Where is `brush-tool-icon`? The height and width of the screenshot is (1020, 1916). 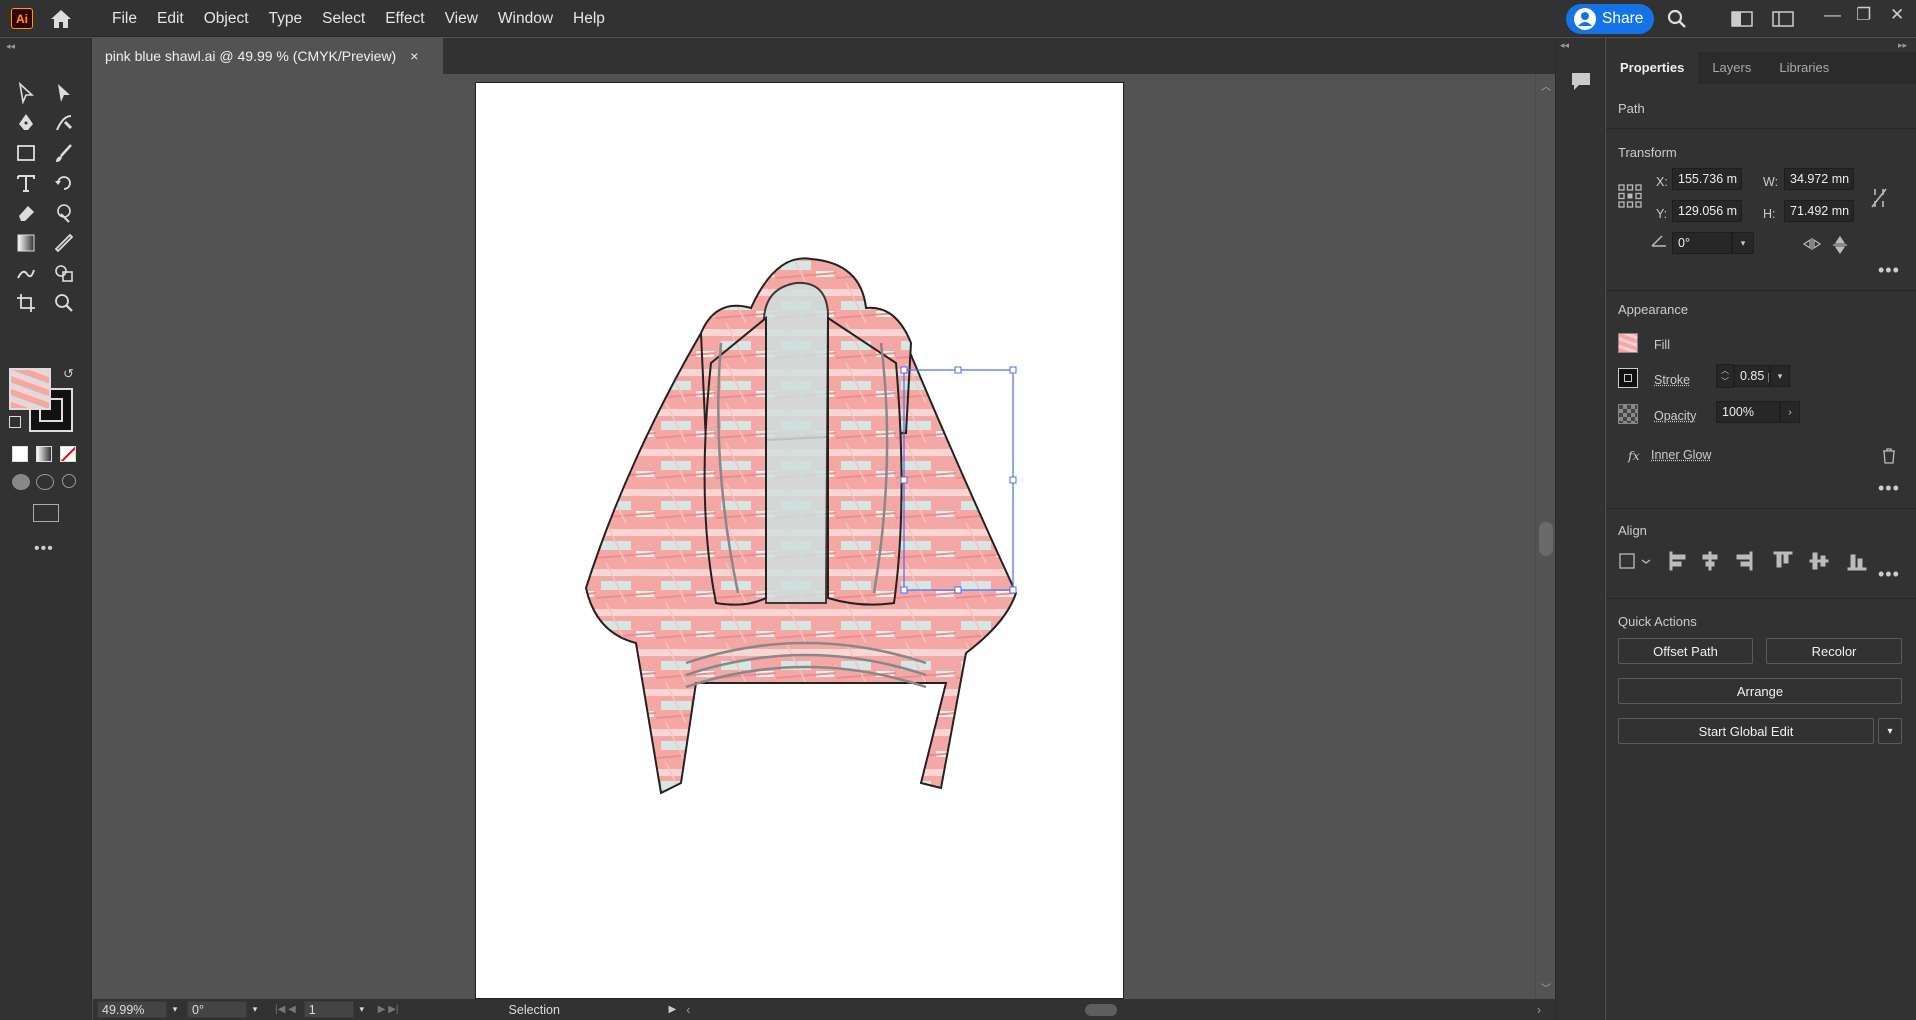 brush-tool-icon is located at coordinates (64, 153).